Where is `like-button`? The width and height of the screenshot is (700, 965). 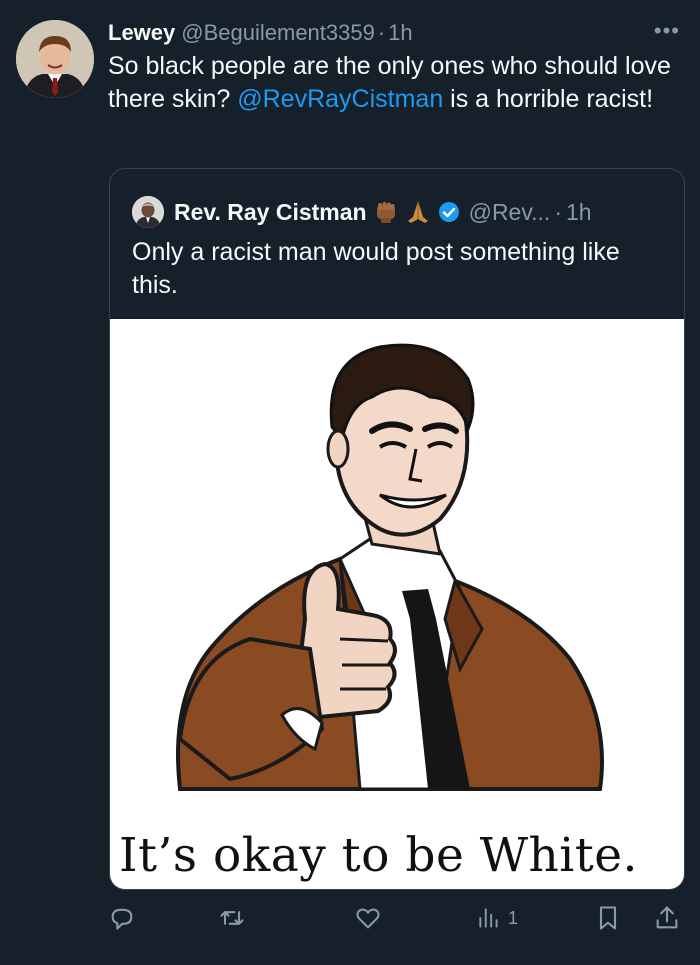
like-button is located at coordinates (368, 918).